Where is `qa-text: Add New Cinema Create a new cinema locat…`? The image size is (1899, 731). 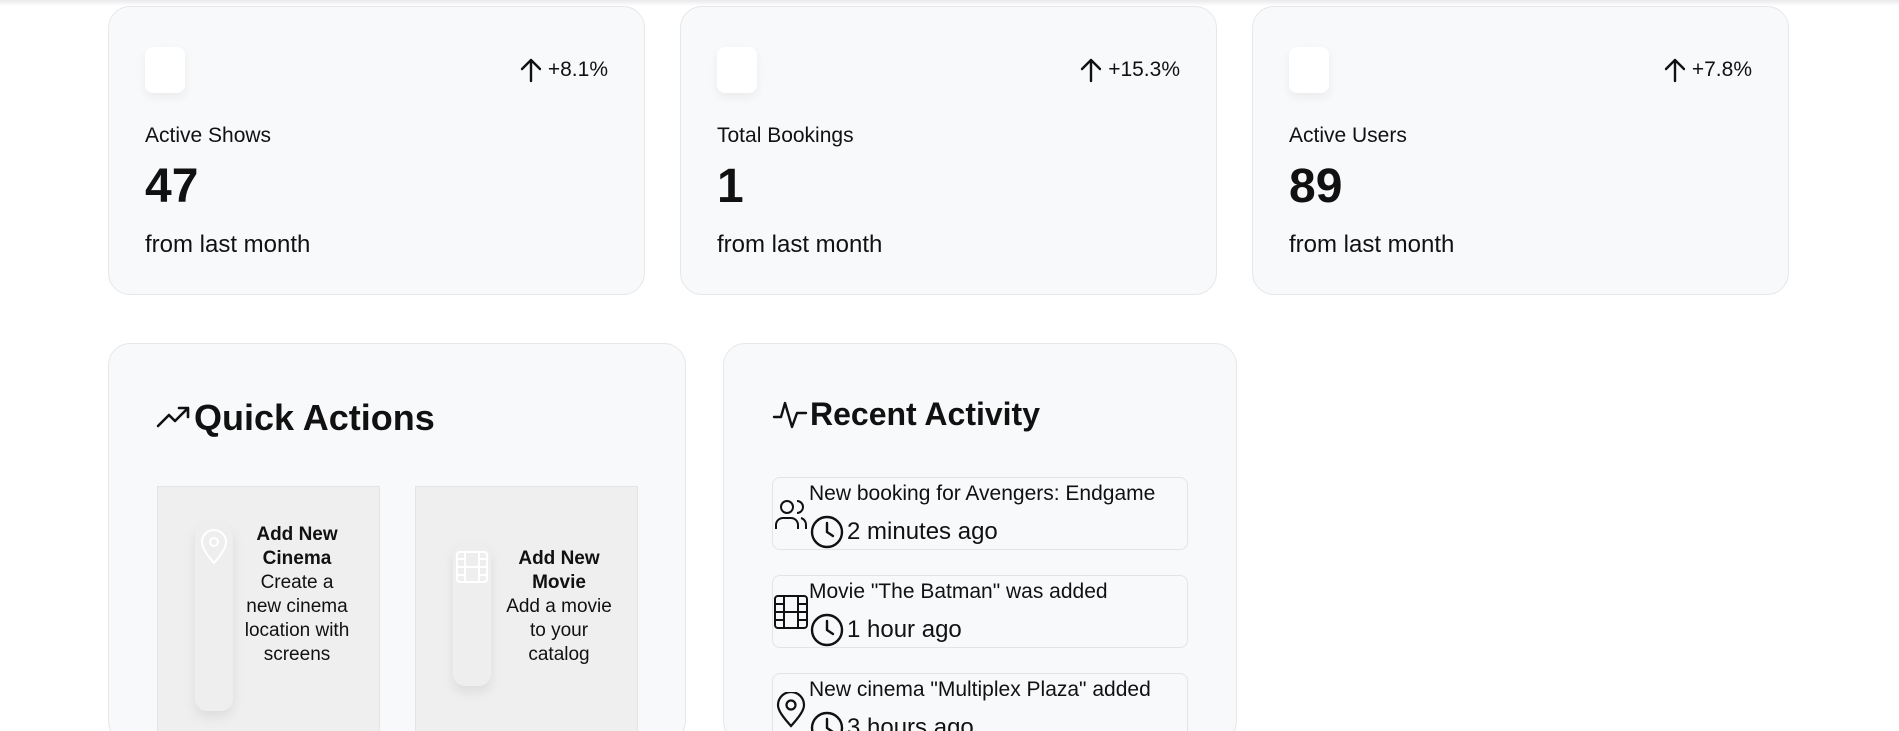 qa-text: Add New Cinema Create a new cinema locat… is located at coordinates (297, 595).